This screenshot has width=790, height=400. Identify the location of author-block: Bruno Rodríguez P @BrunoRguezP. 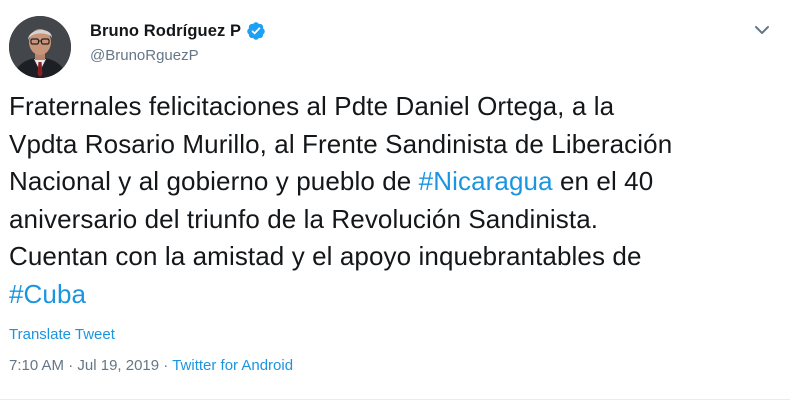
(178, 42).